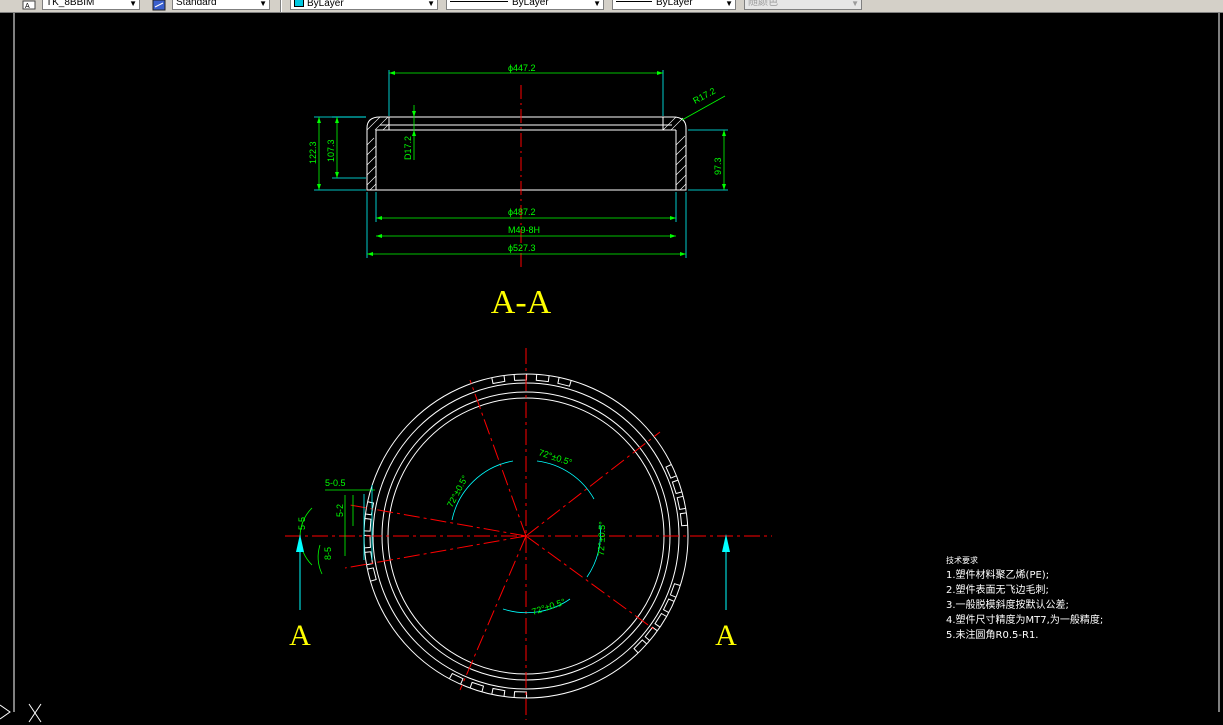 The width and height of the screenshot is (1223, 725). What do you see at coordinates (300, 593) in the screenshot?
I see `section-marker-left: A` at bounding box center [300, 593].